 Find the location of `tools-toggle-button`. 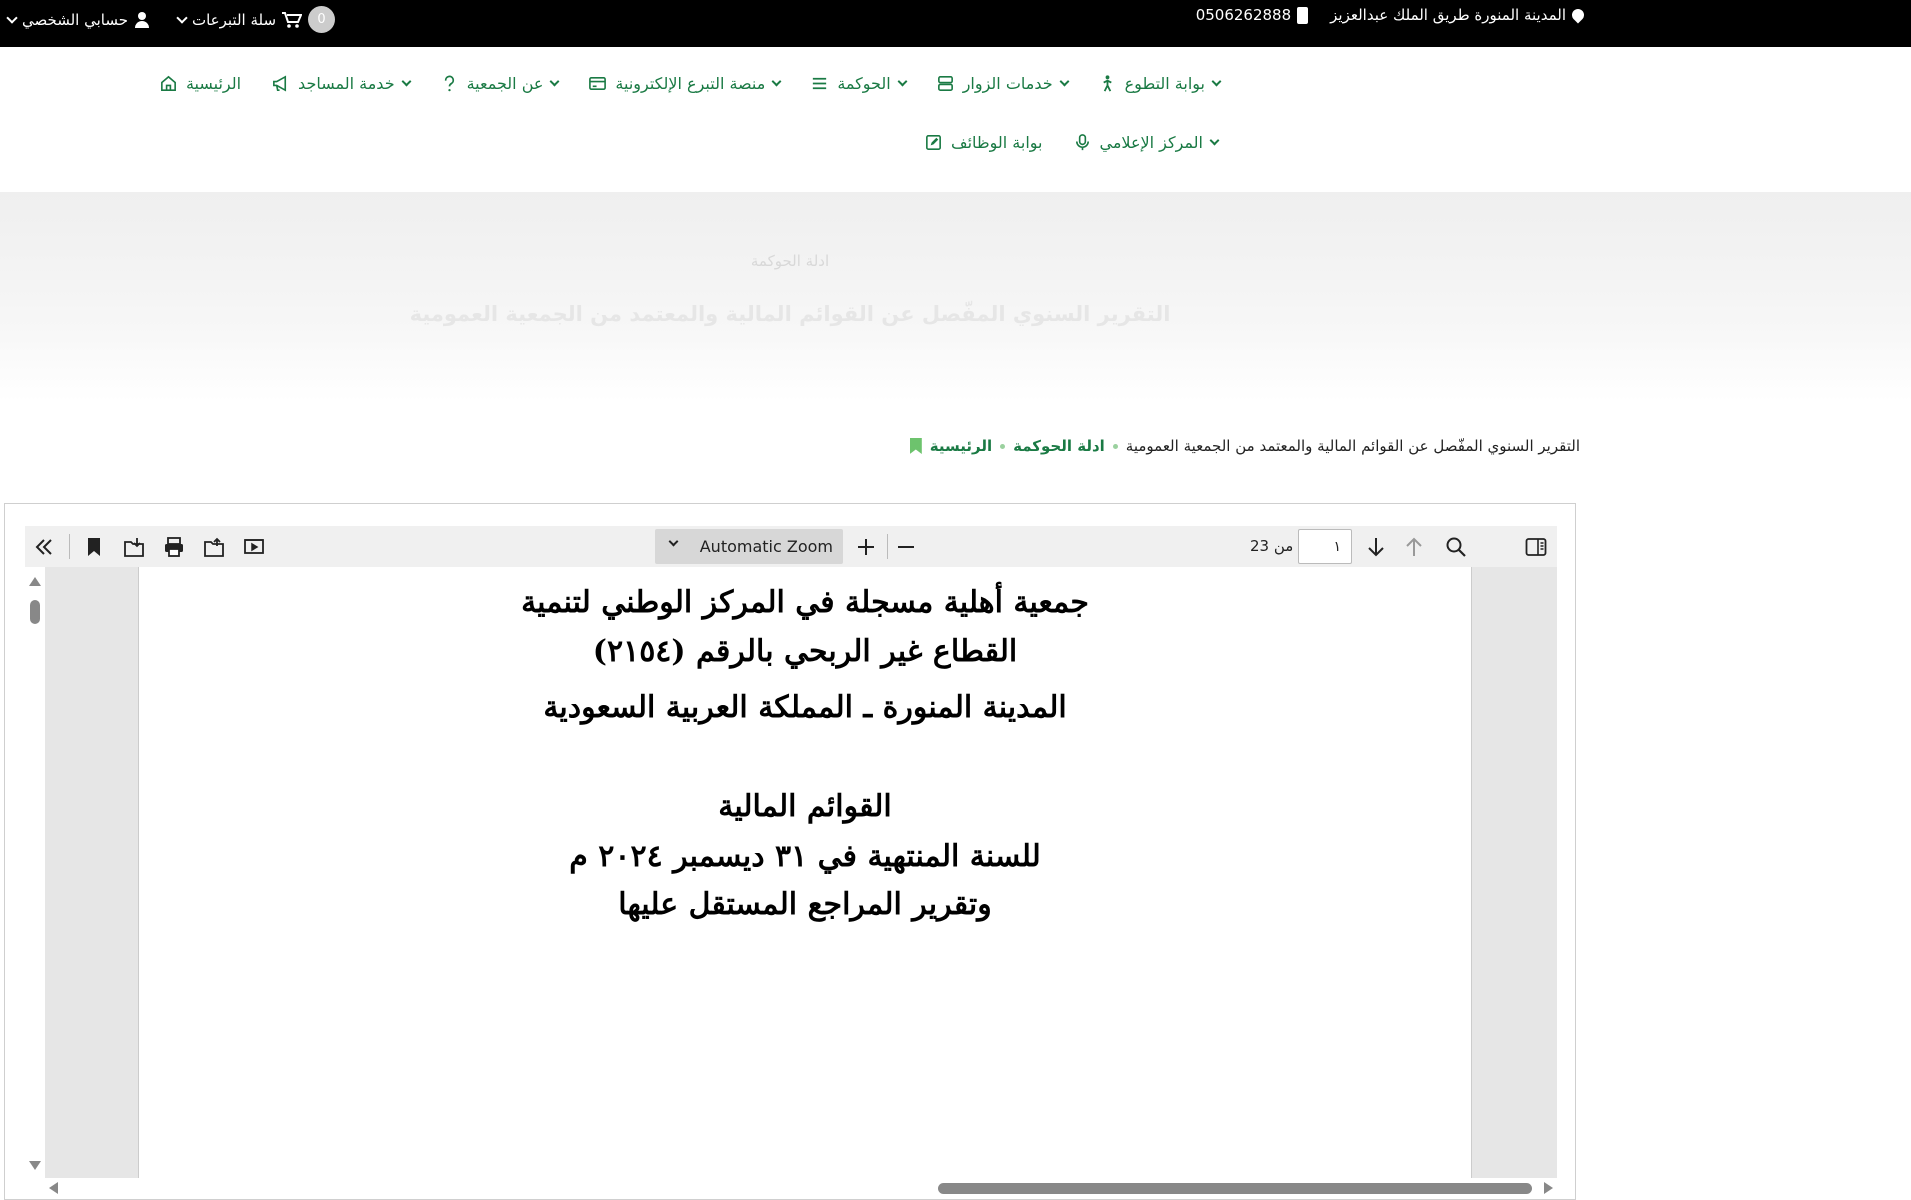

tools-toggle-button is located at coordinates (44, 547).